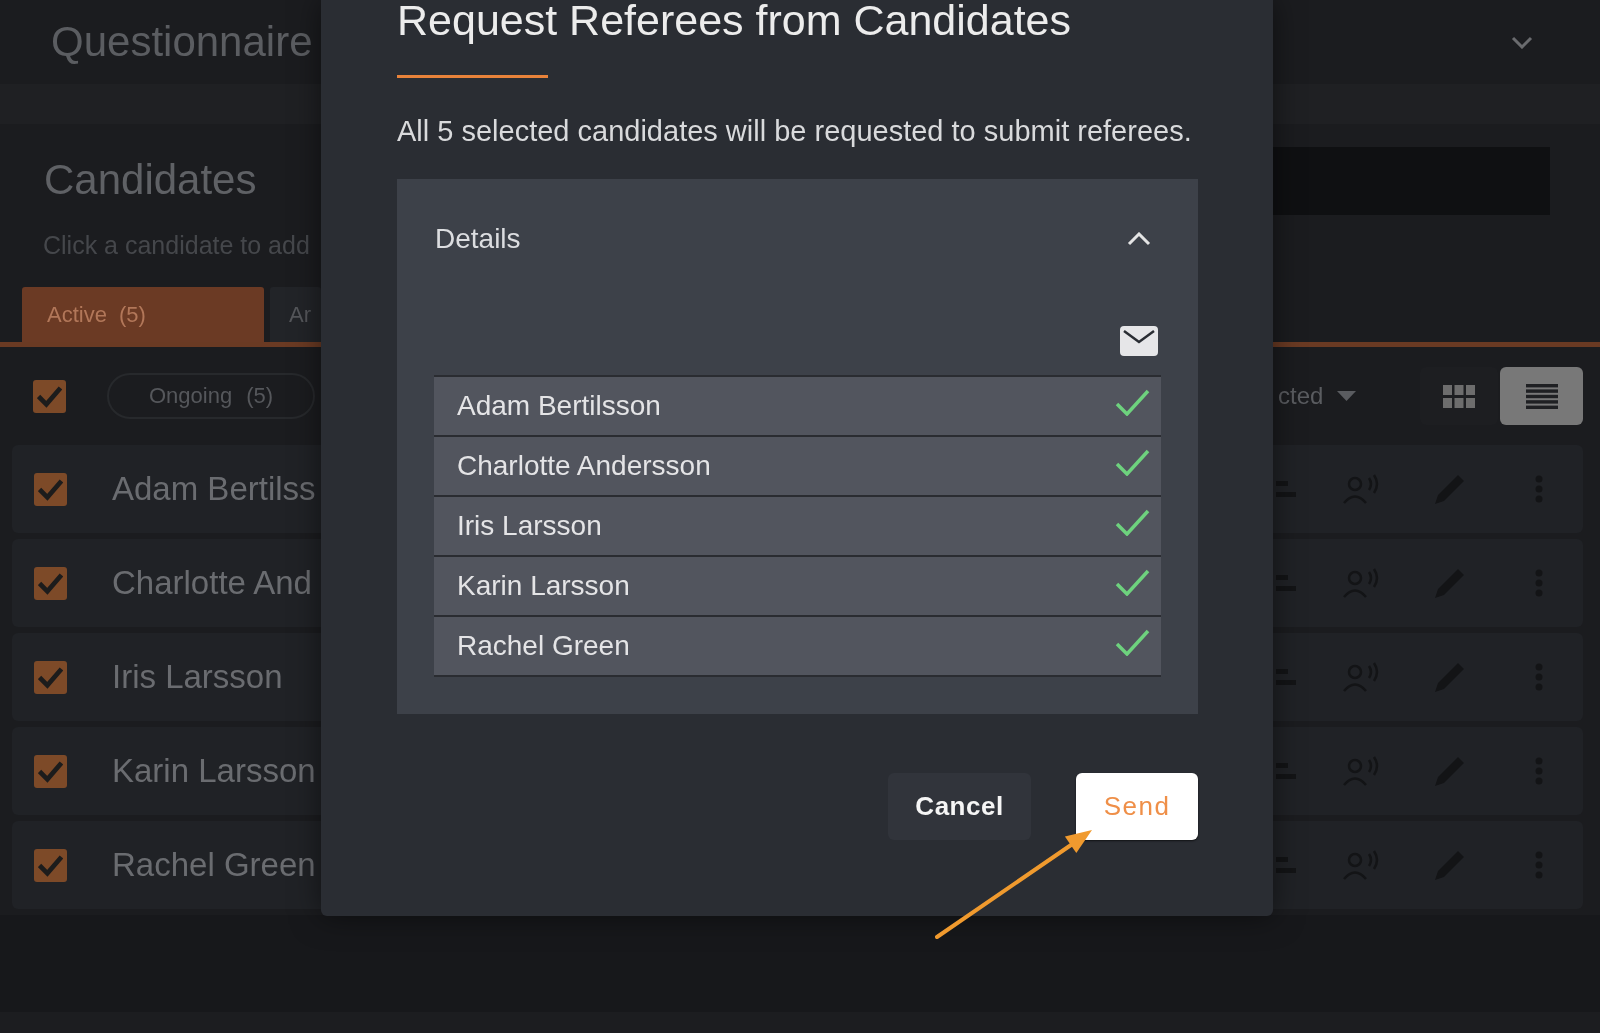 The height and width of the screenshot is (1033, 1600). What do you see at coordinates (543, 646) in the screenshot?
I see `recipient-name: Rachel Green` at bounding box center [543, 646].